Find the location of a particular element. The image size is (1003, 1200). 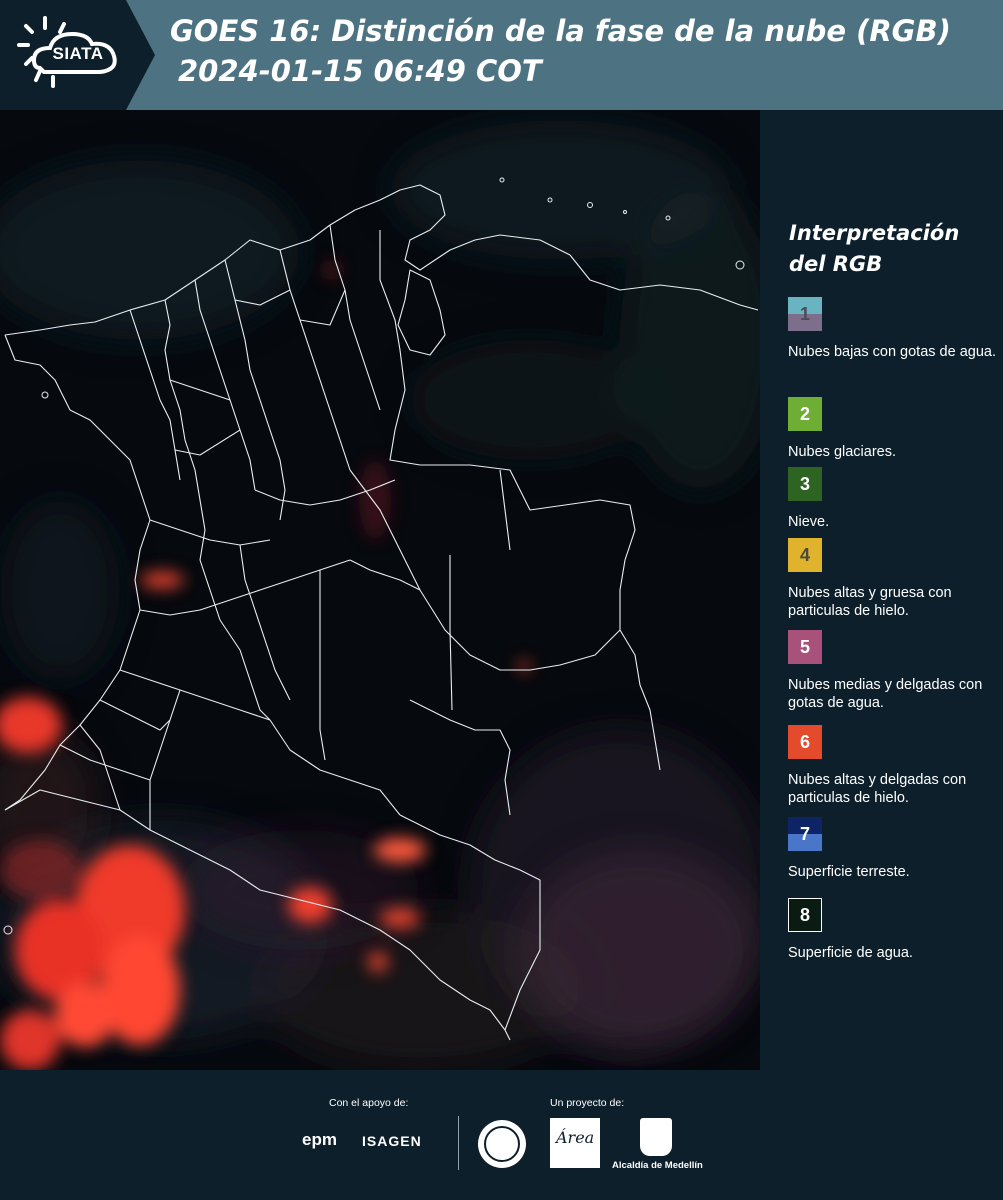

legend-swatch: 8 is located at coordinates (805, 915).